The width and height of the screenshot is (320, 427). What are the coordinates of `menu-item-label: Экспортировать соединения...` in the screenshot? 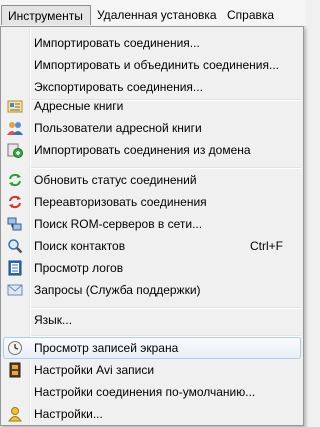 It's located at (118, 87).